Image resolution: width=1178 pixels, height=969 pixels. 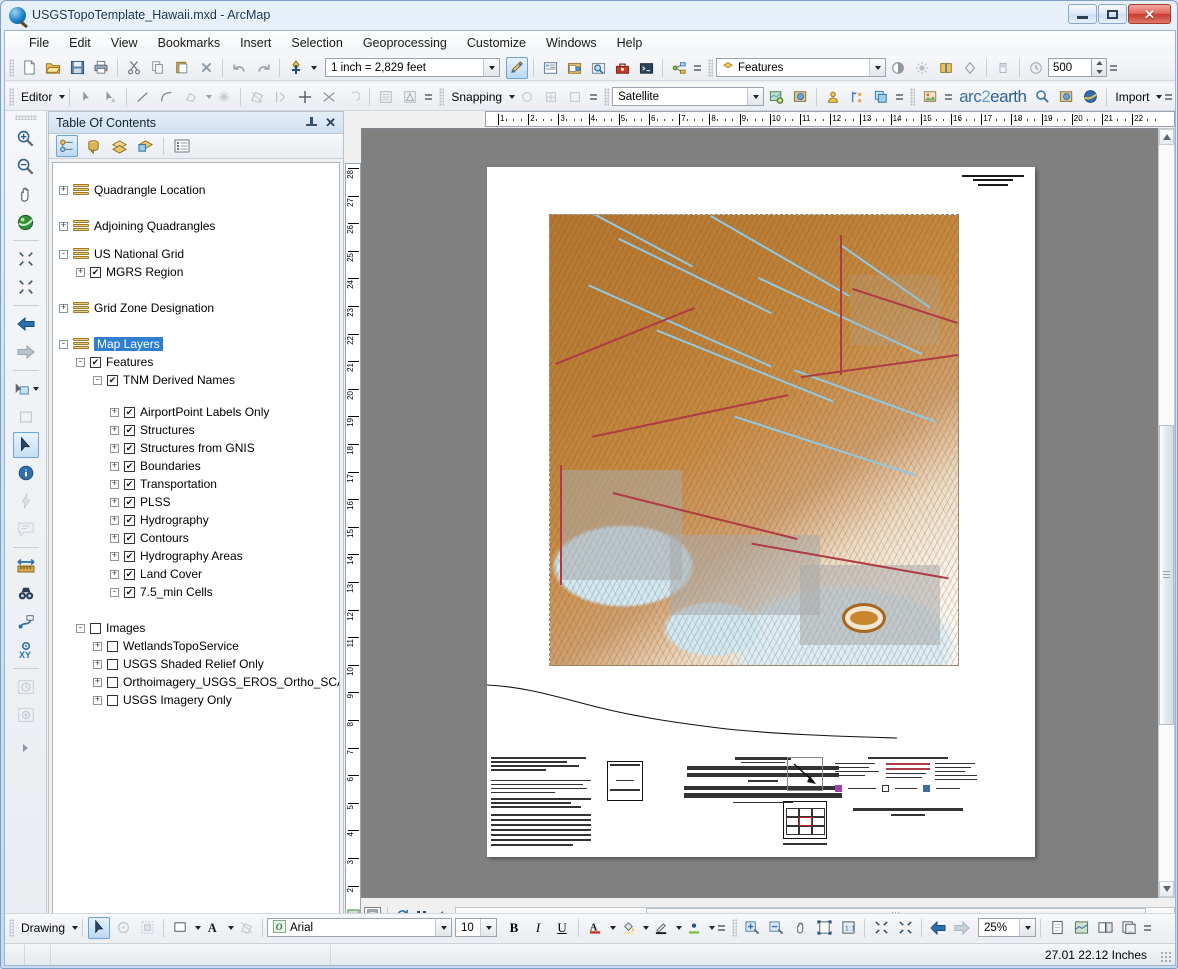 I want to click on group-icon, so click(x=147, y=928).